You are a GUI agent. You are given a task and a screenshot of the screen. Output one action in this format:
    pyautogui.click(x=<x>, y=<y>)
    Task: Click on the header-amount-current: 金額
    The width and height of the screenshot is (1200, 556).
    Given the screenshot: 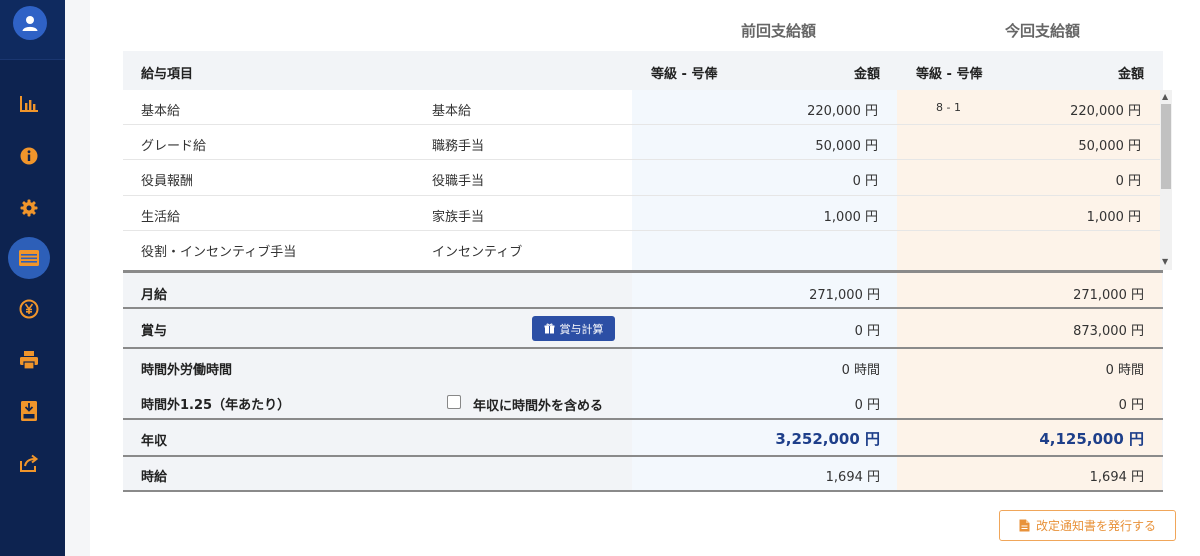 What is the action you would take?
    pyautogui.click(x=1130, y=74)
    